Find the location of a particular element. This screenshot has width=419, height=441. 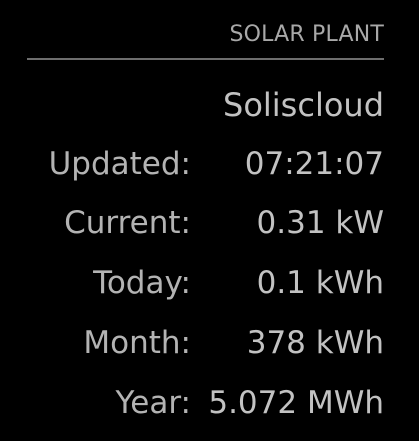

current-value: 0.31 kW is located at coordinates (320, 223).